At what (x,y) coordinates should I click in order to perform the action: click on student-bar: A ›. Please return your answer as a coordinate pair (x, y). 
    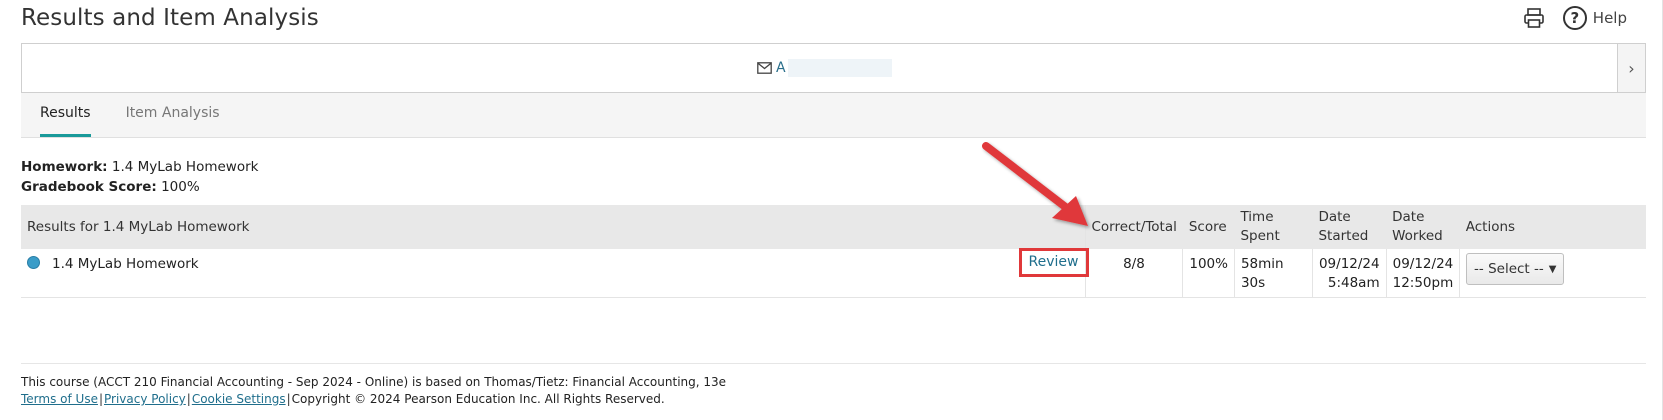
    Looking at the image, I should click on (833, 68).